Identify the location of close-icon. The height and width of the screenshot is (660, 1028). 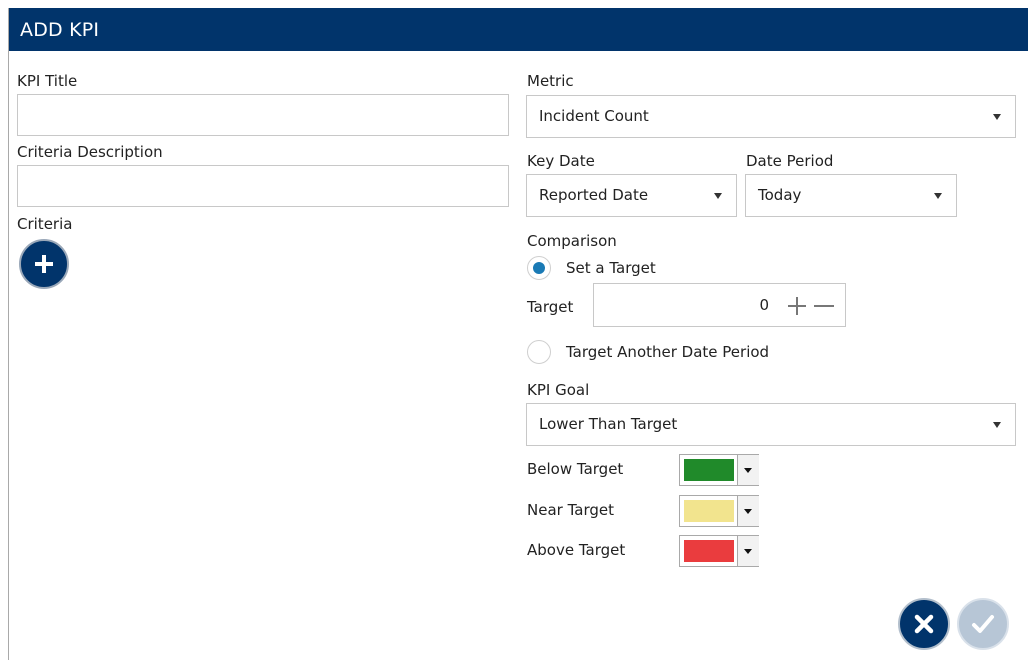
(924, 624).